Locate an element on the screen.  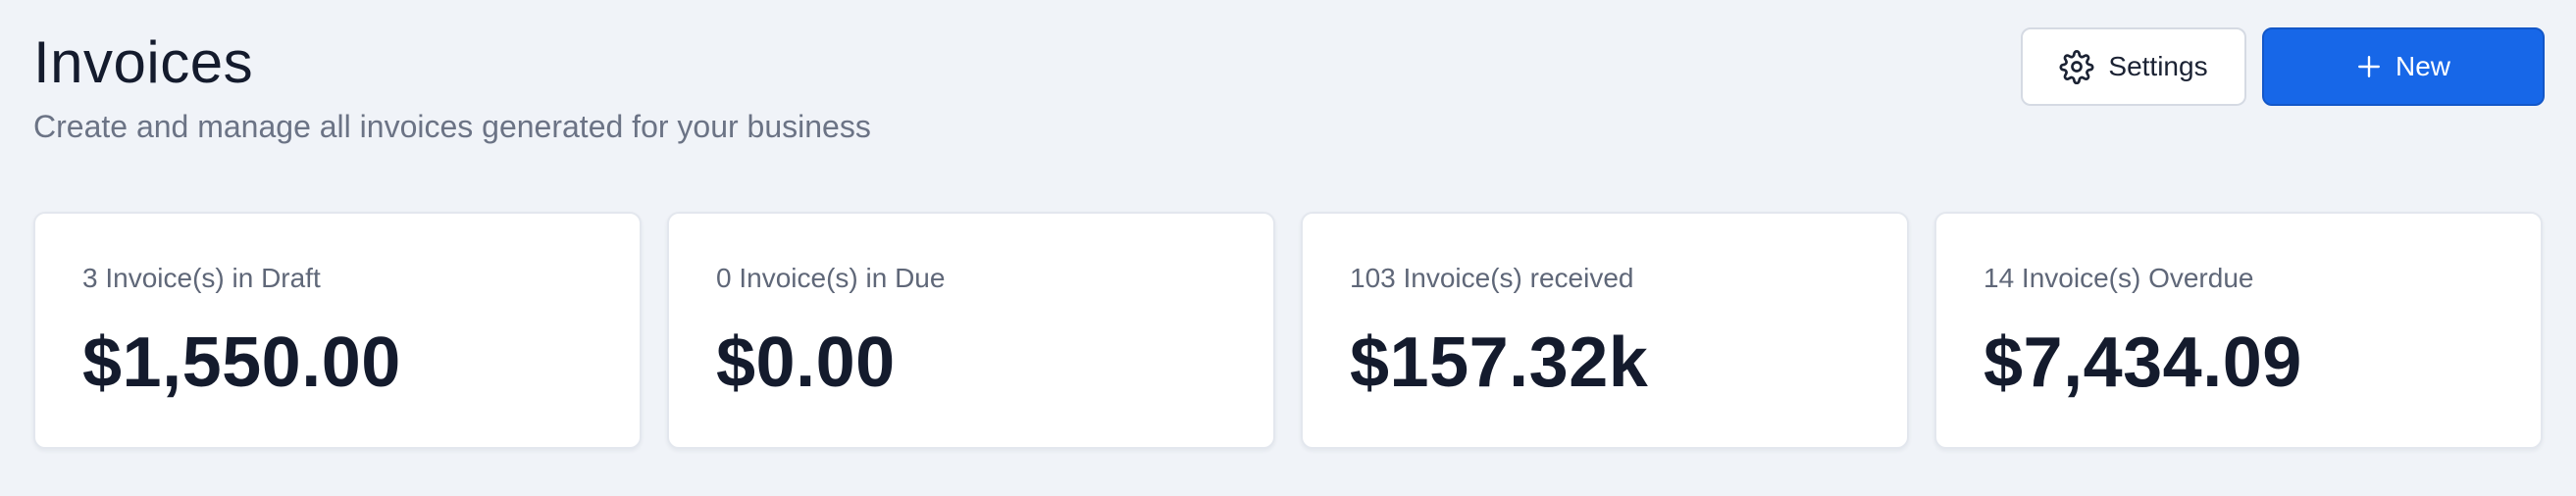
stat-label: 3 Invoice(s) in Draft is located at coordinates (201, 278).